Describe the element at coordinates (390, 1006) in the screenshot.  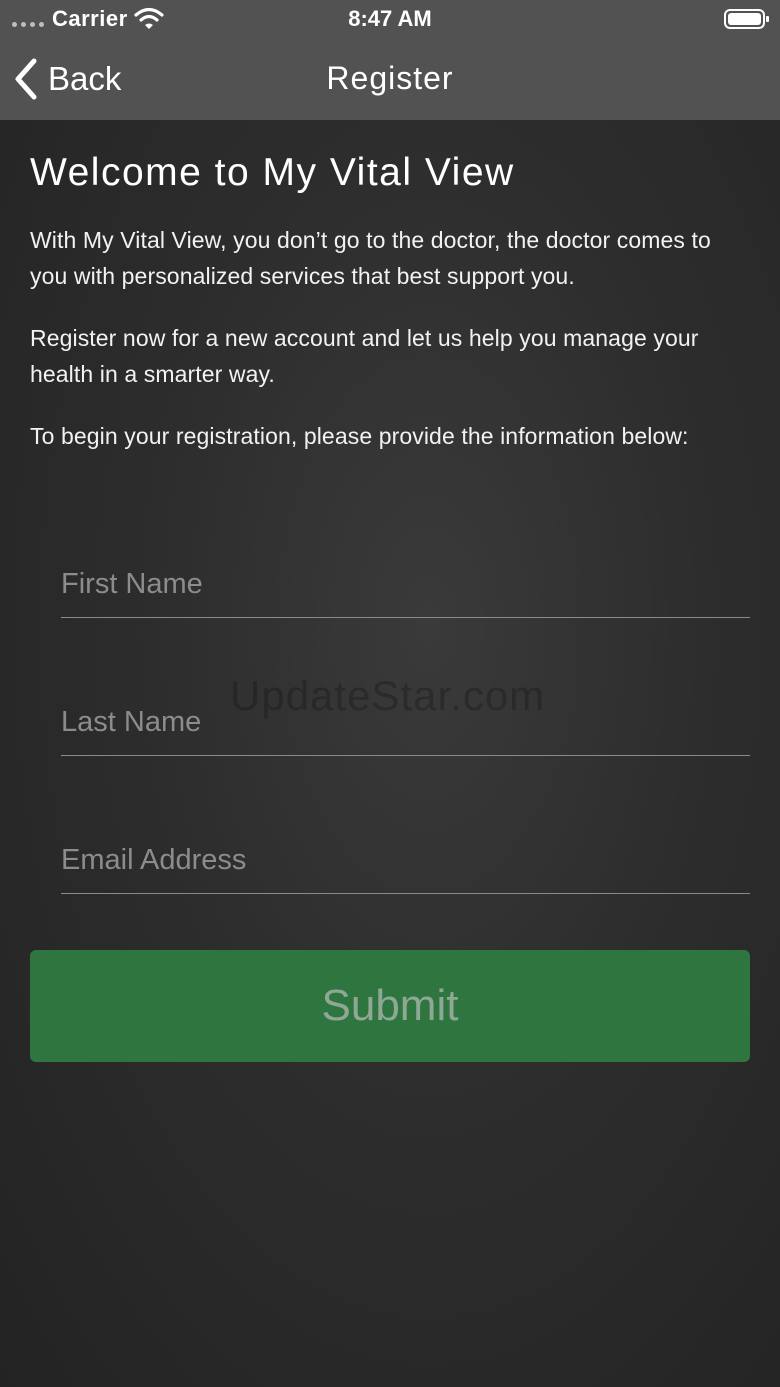
I see `submit-button: Submit` at that location.